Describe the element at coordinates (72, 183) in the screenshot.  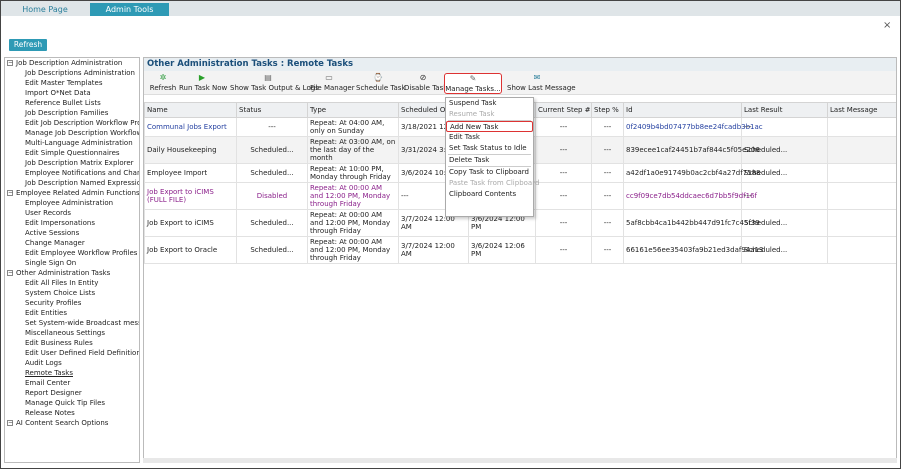
I see `tree-item: Job Description Named Expressions` at that location.